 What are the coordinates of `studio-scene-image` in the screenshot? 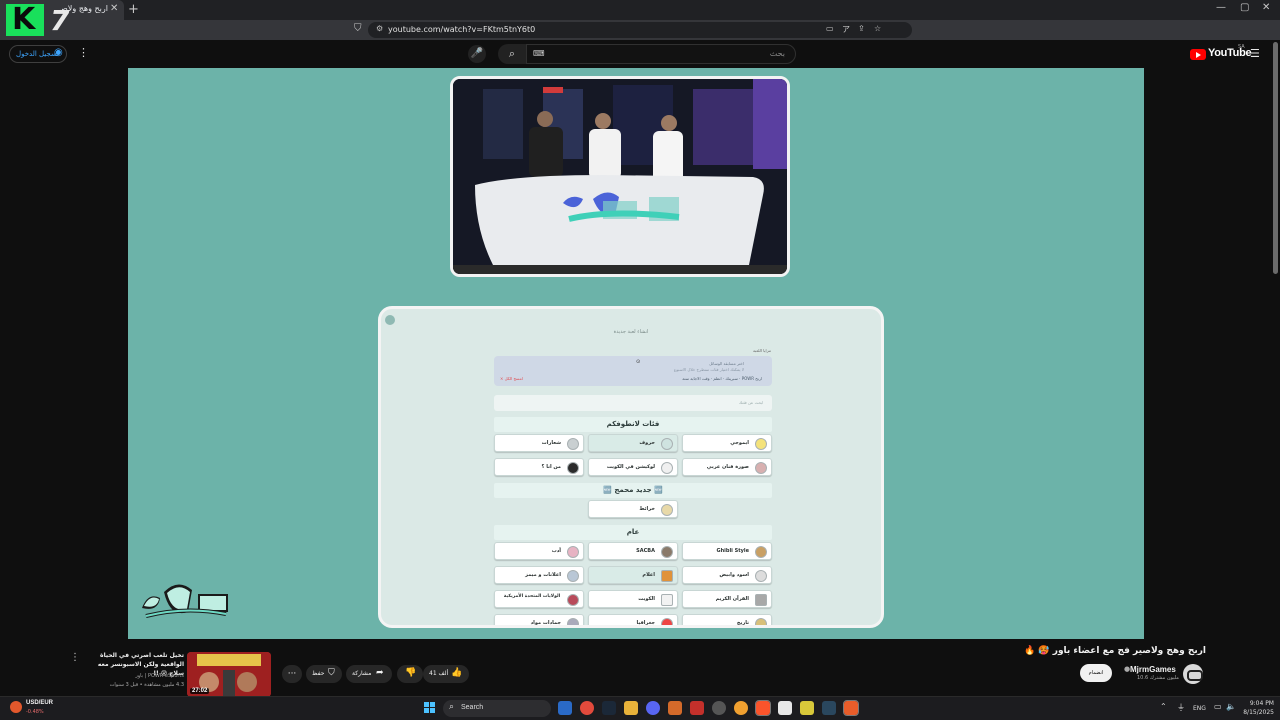 It's located at (620, 176).